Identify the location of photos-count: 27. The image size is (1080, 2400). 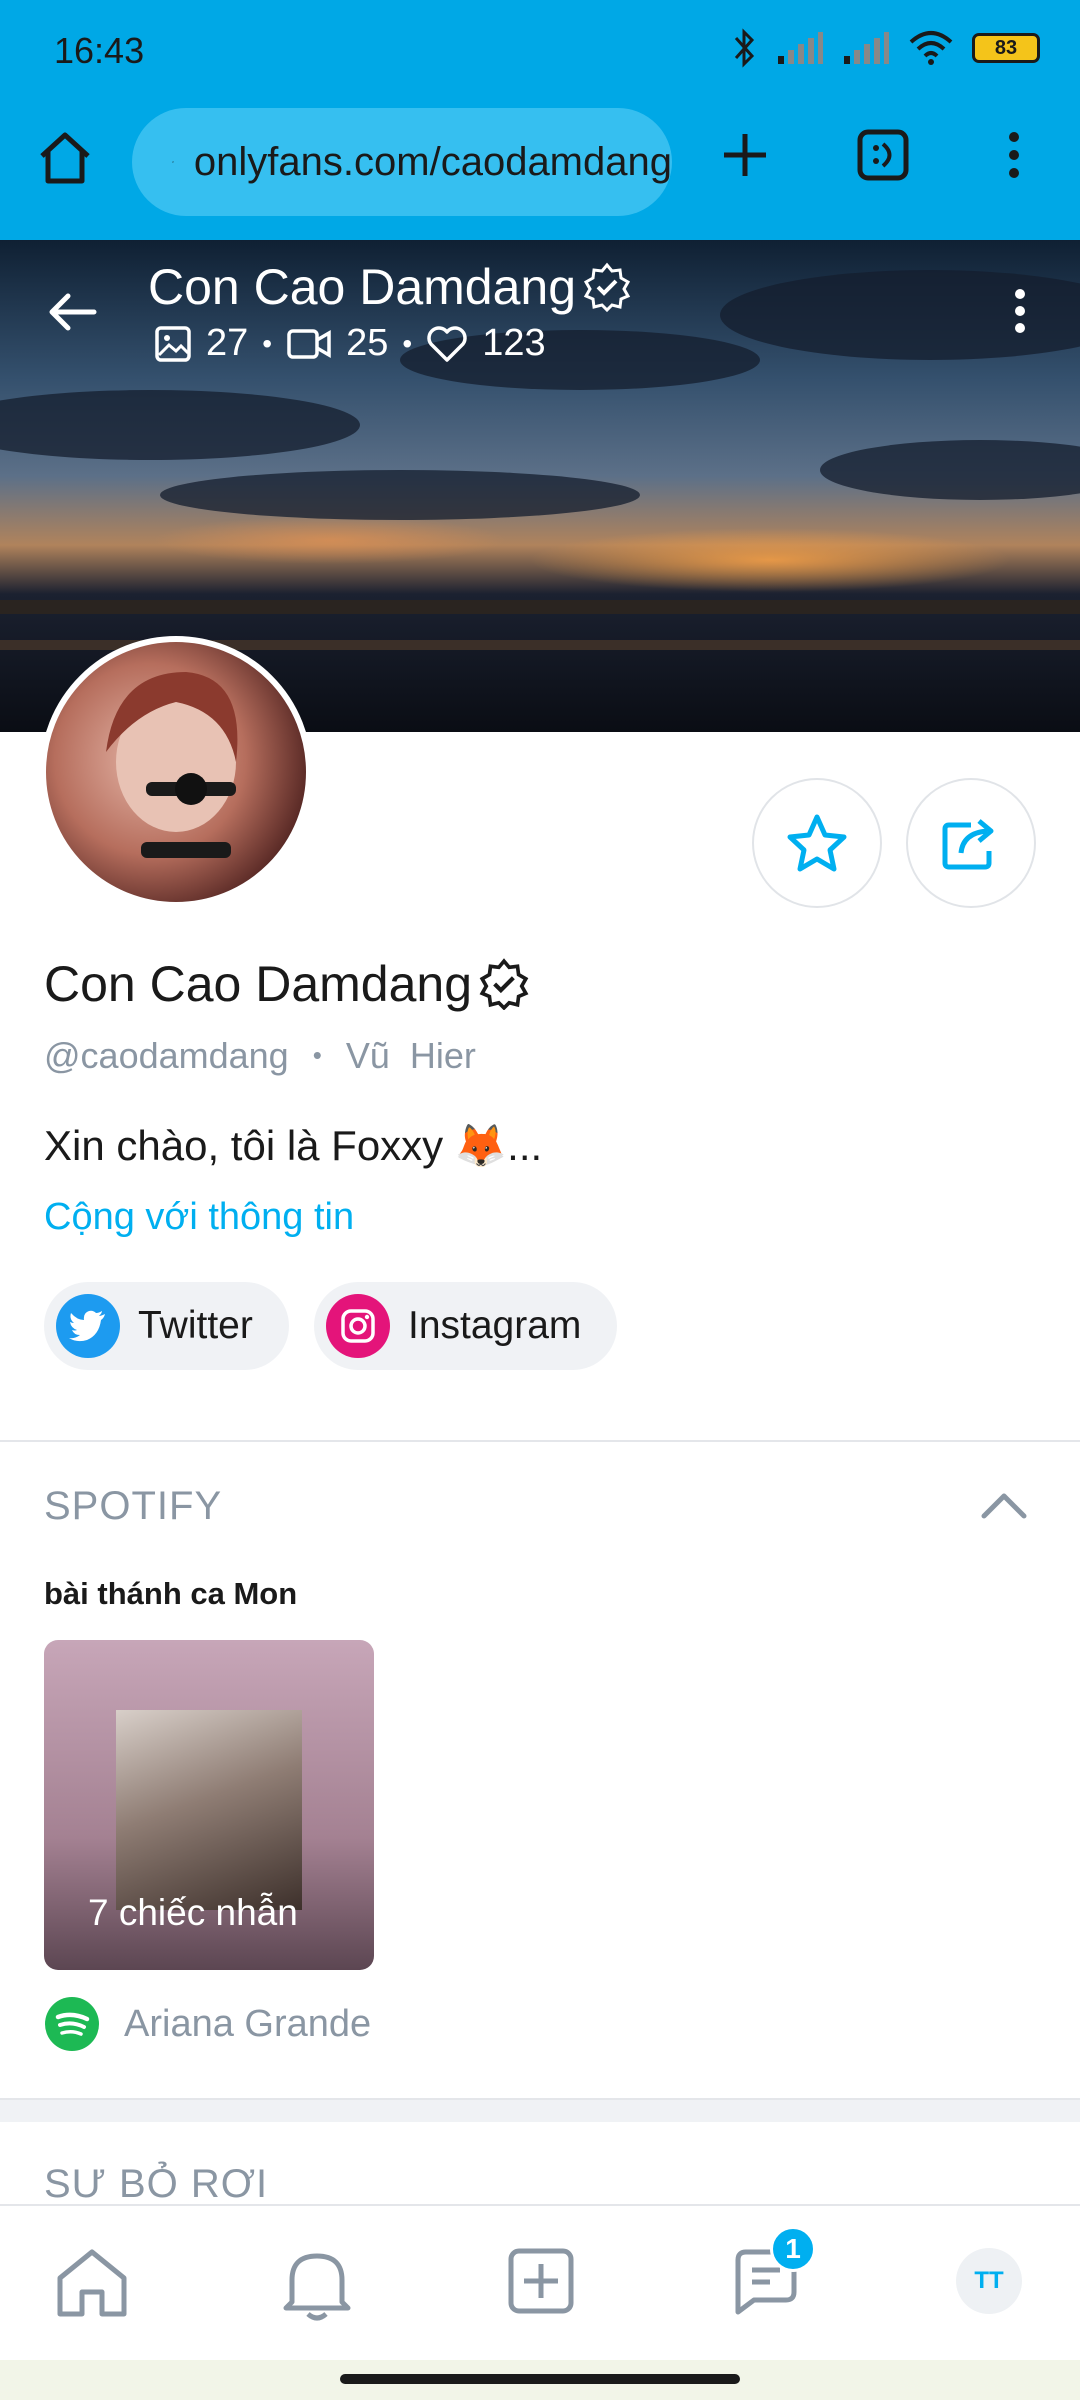
(227, 343).